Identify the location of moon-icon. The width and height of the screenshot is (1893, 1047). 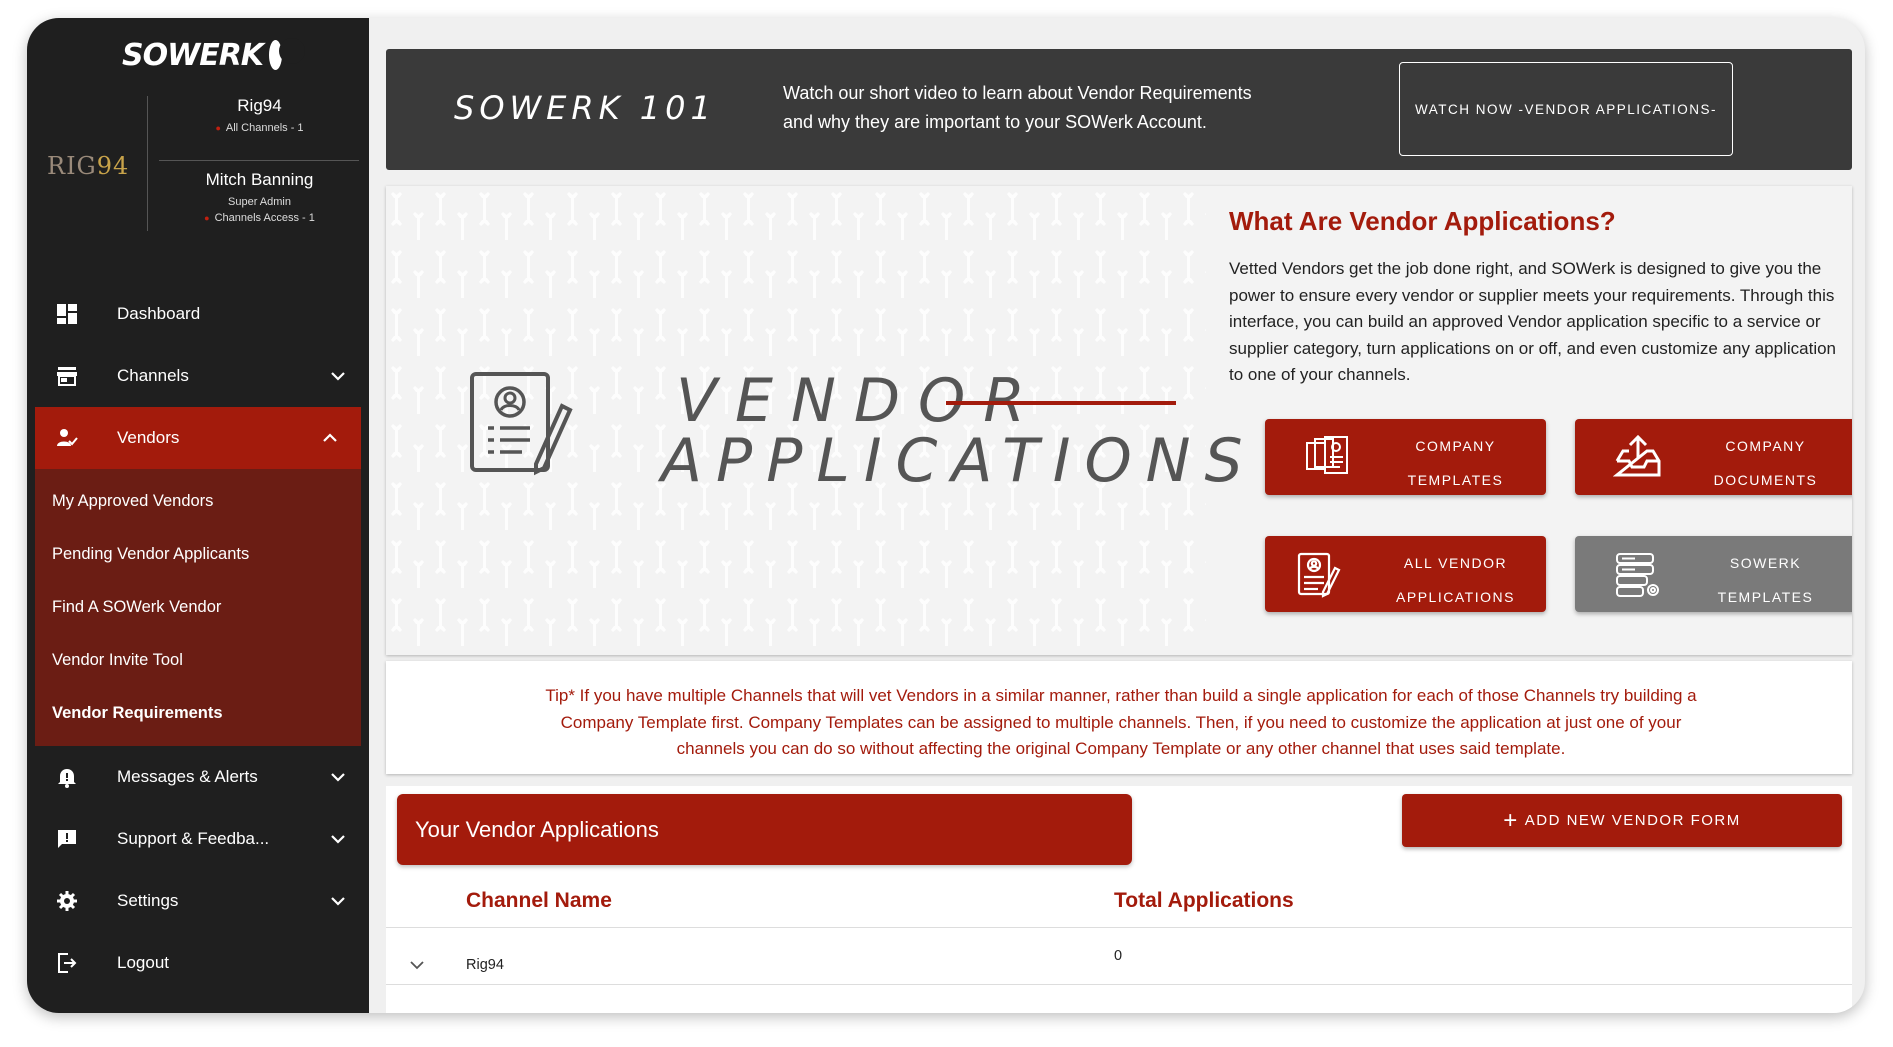
(287, 54).